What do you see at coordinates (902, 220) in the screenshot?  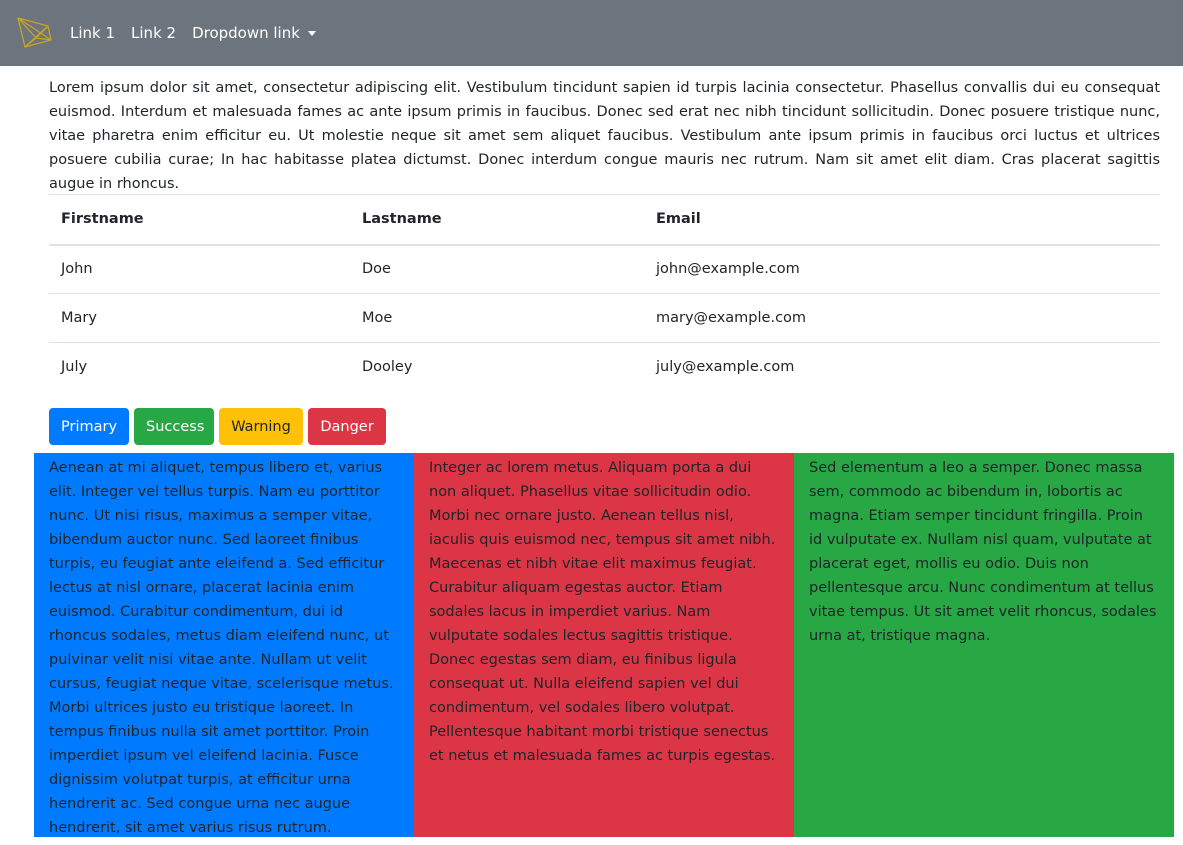 I see `header-email: Email` at bounding box center [902, 220].